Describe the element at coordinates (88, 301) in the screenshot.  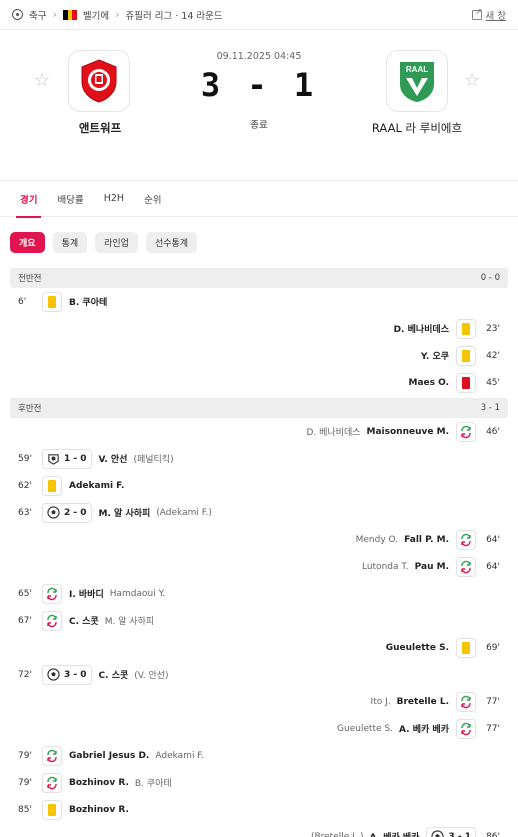
I see `event-player: B. 쿠아테` at that location.